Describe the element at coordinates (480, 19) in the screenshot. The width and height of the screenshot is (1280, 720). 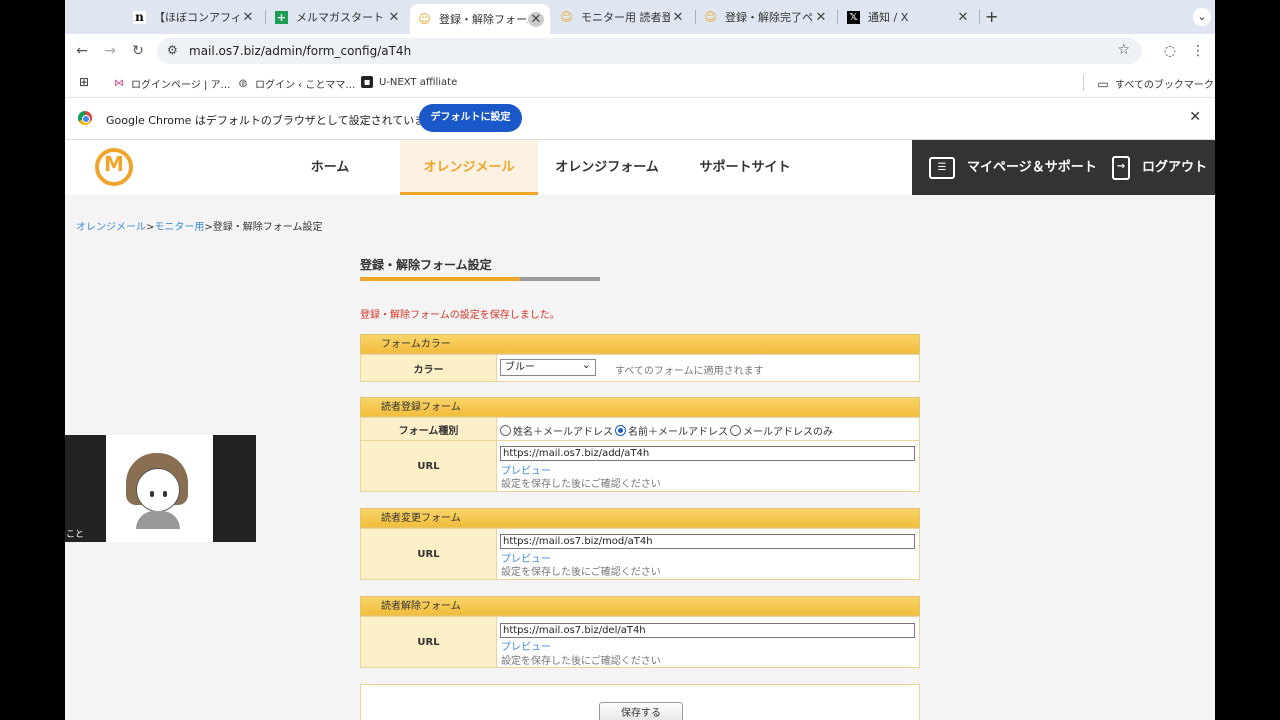
I see `tab-3-active: ☺ 登録・解除フォーム… ✕` at that location.